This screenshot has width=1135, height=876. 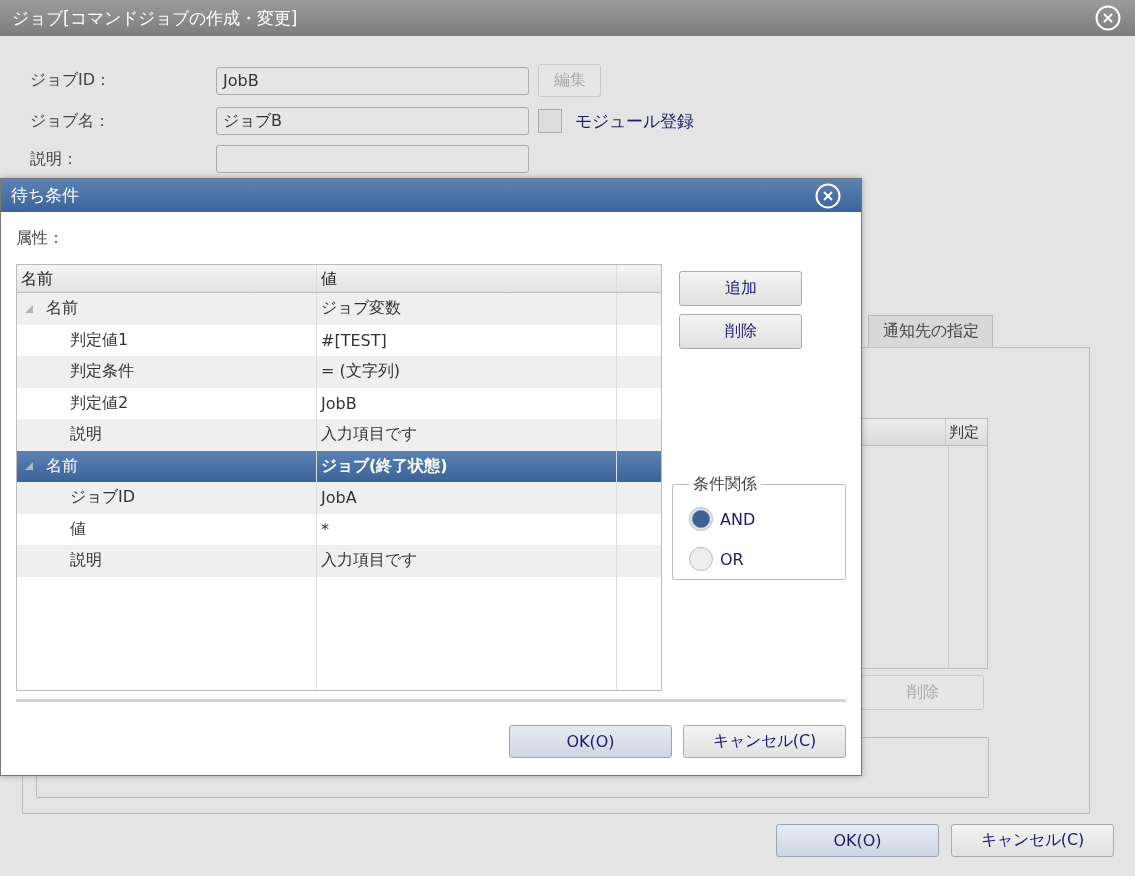 What do you see at coordinates (167, 278) in the screenshot?
I see `column-header: 名前` at bounding box center [167, 278].